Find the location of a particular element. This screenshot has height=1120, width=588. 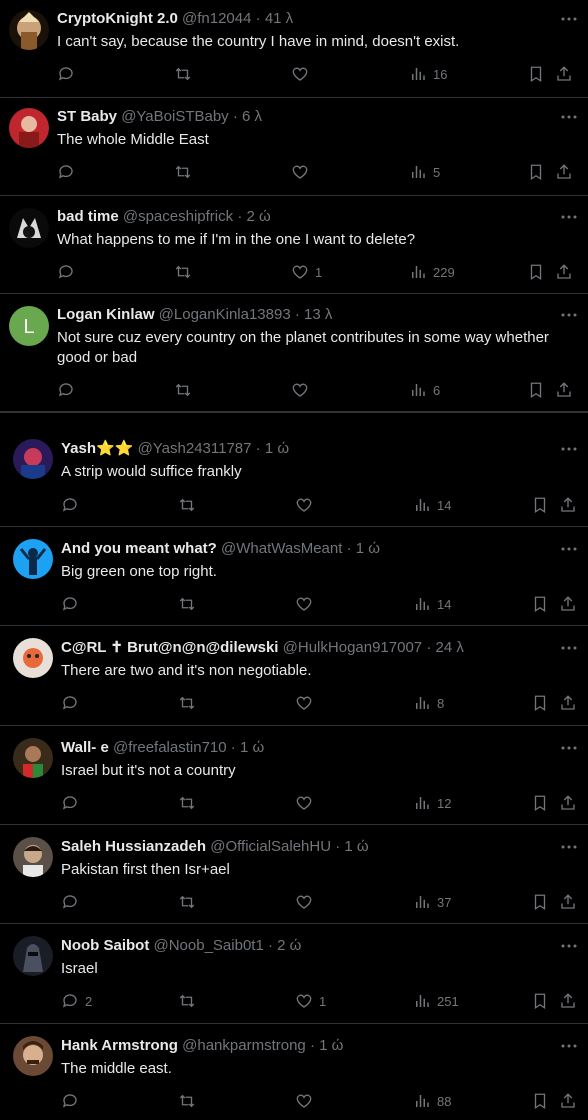

author-handle: @freefalastin710 is located at coordinates (170, 747).